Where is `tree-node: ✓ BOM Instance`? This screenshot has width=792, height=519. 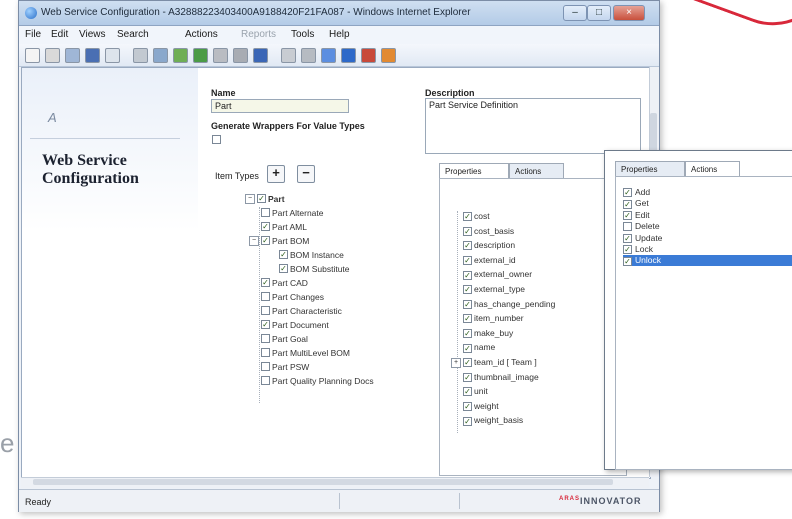 tree-node: ✓ BOM Instance is located at coordinates (311, 255).